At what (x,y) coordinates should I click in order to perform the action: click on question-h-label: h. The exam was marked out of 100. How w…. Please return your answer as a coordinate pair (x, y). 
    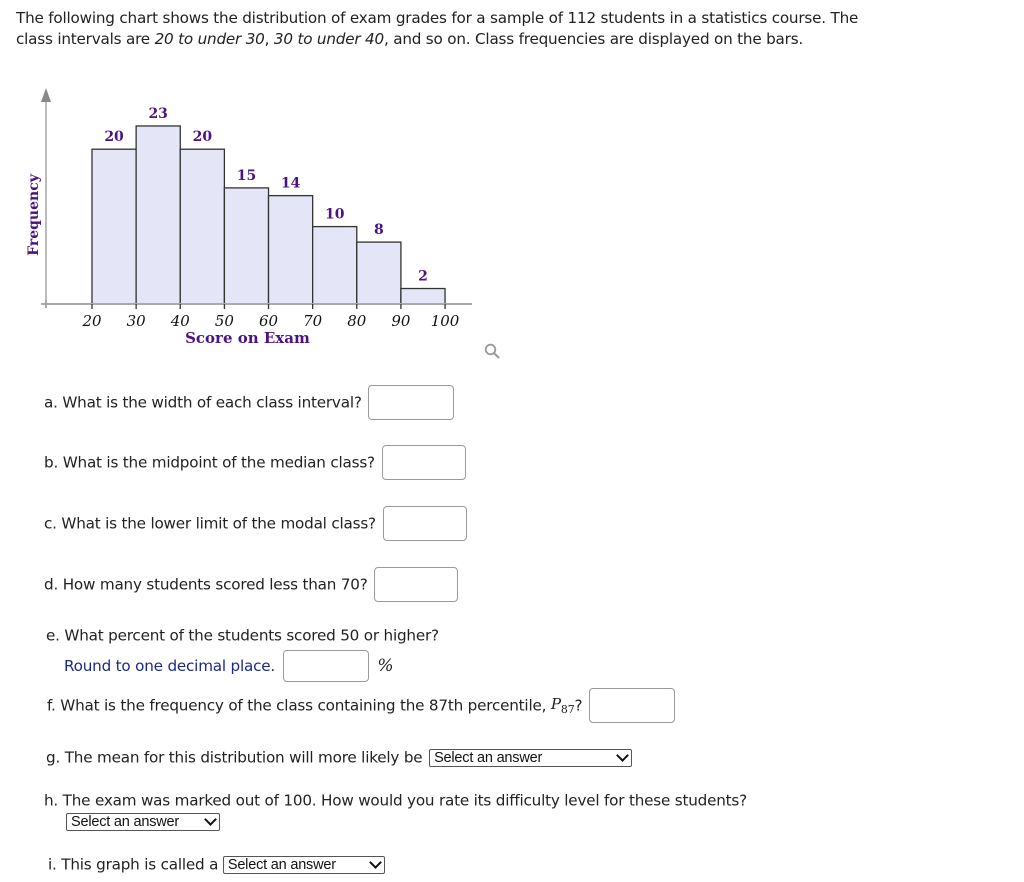
    Looking at the image, I should click on (395, 800).